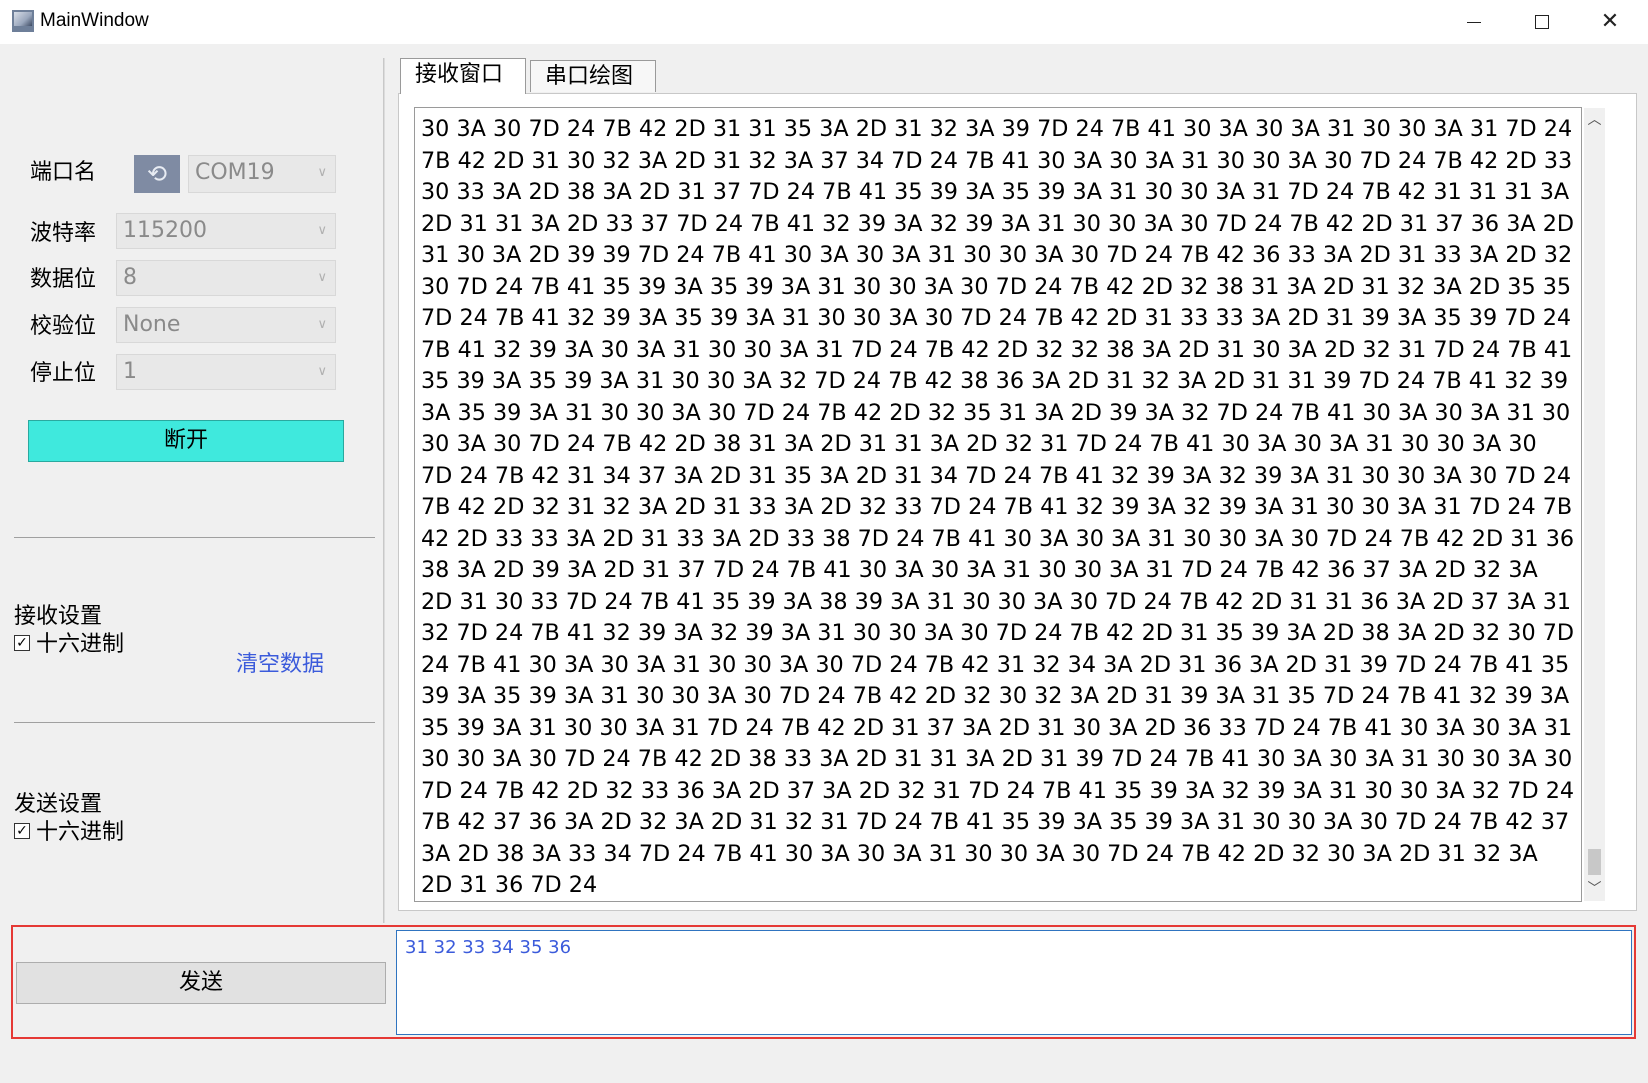  I want to click on port-select: COM19 ∨, so click(262, 174).